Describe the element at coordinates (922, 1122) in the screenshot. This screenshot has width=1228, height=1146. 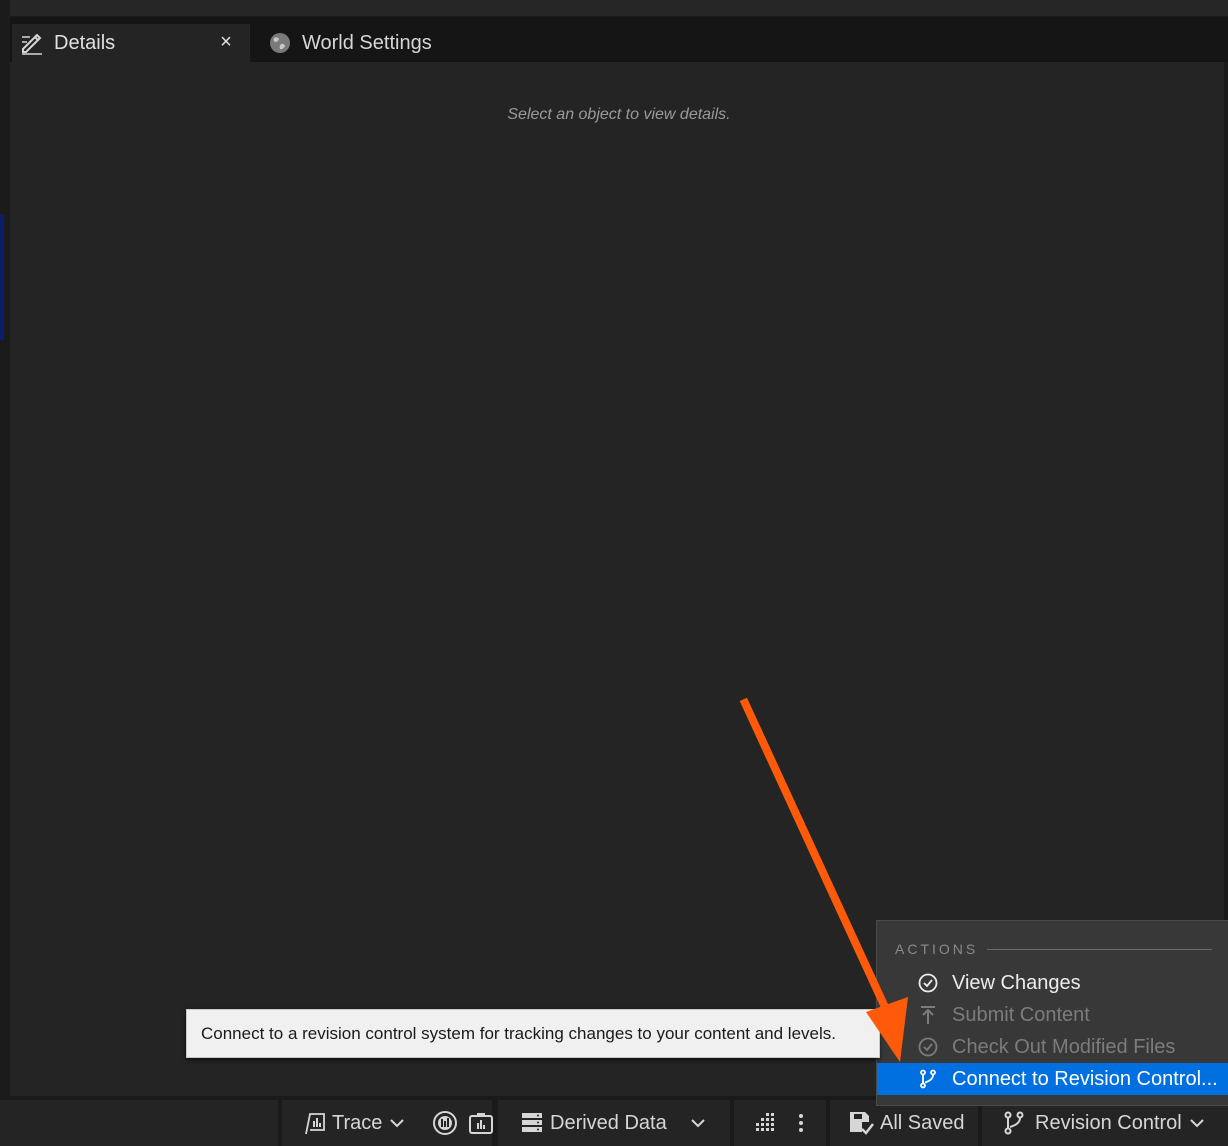
I see `save-status-label: All Saved` at that location.